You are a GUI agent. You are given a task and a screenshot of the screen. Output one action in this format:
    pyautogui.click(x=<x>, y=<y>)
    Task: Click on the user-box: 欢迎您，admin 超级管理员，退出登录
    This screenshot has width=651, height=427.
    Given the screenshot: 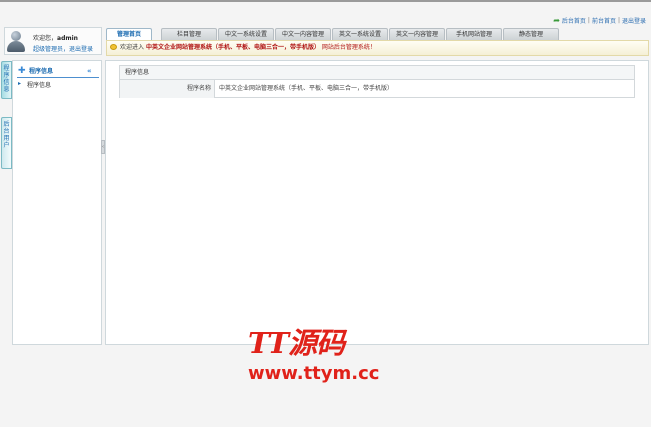 What is the action you would take?
    pyautogui.click(x=53, y=41)
    